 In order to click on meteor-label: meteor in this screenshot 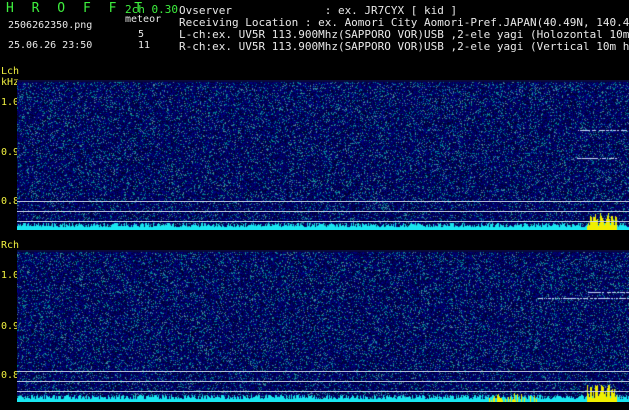, I will do `click(143, 19)`.